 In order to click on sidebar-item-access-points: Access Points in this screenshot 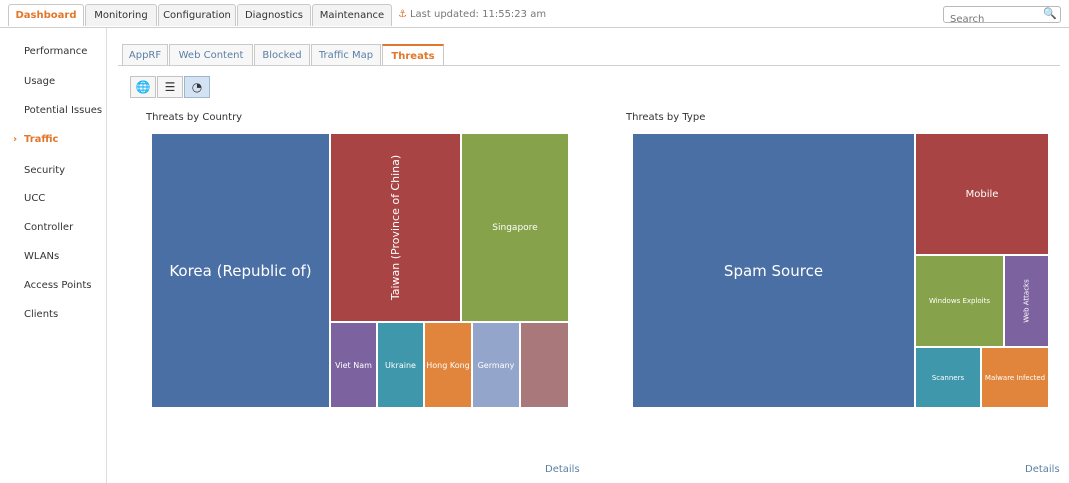, I will do `click(57, 285)`.